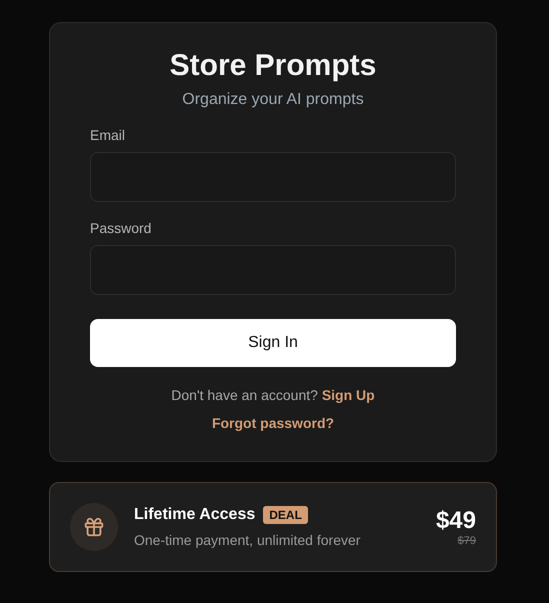 This screenshot has height=603, width=549. I want to click on gift-icon, so click(94, 527).